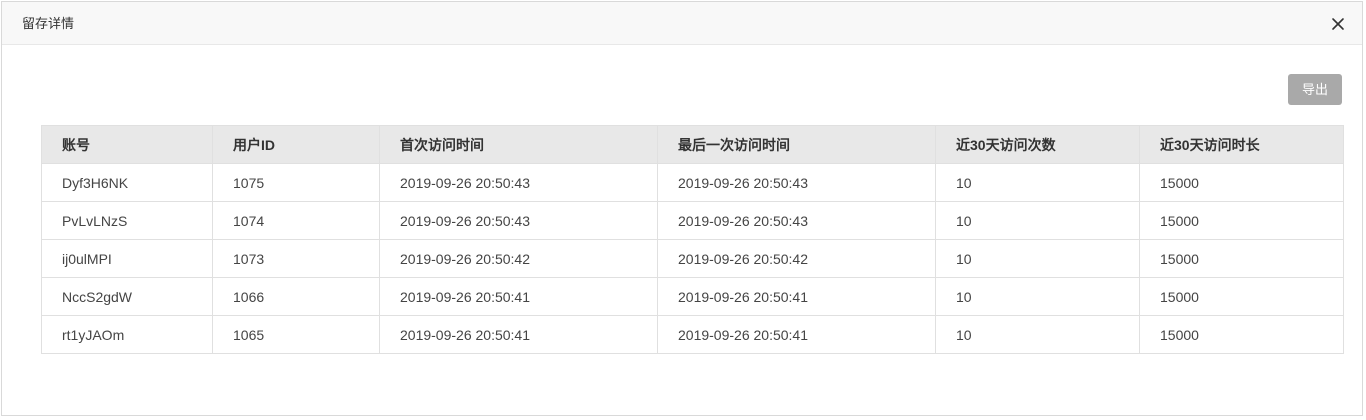 This screenshot has width=1366, height=420. Describe the element at coordinates (127, 144) in the screenshot. I see `column-header-account: 账号` at that location.